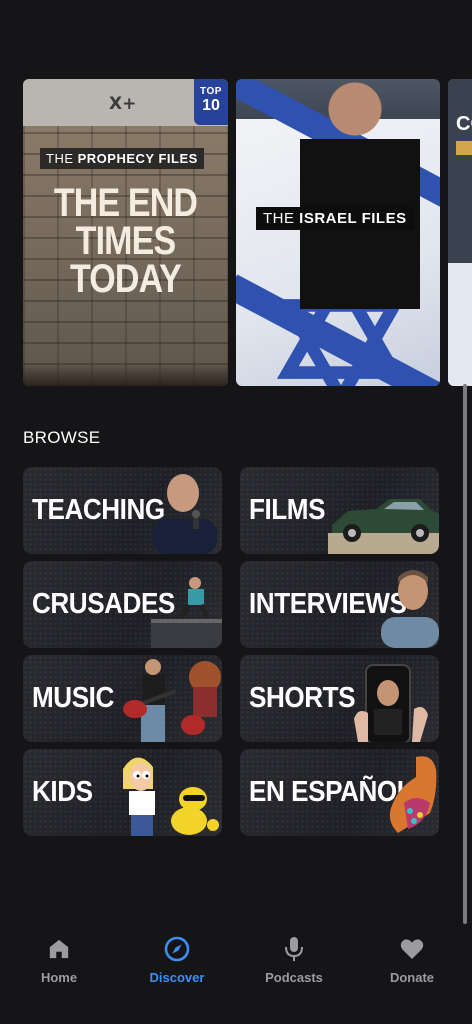 The width and height of the screenshot is (472, 1024). I want to click on teacher-image, so click(185, 514).